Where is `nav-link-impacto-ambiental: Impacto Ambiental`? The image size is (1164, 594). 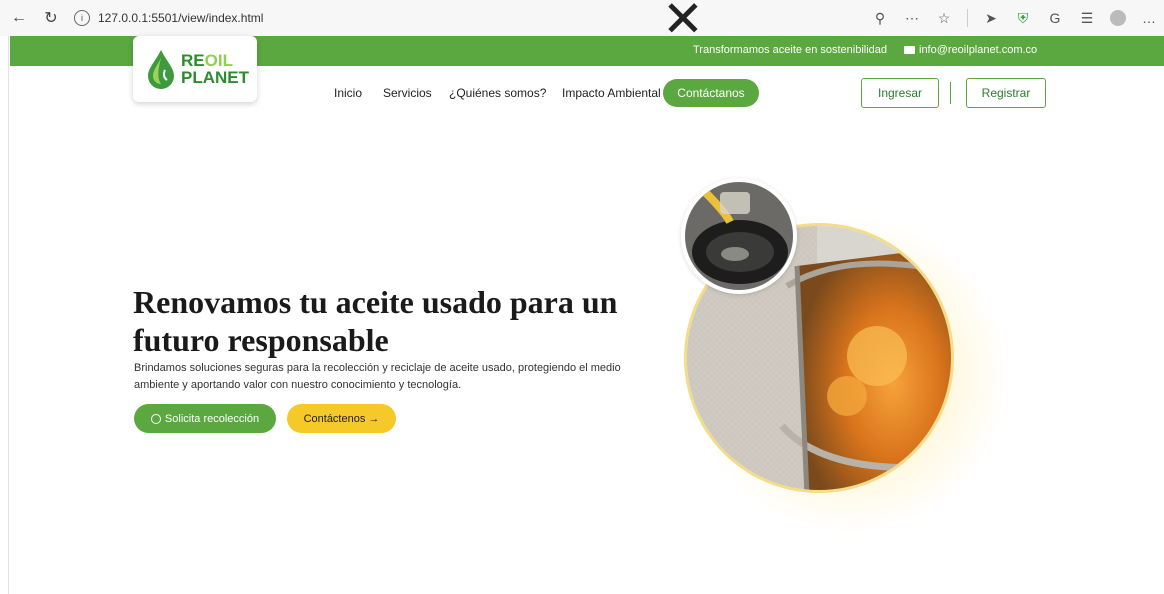
nav-link-impacto-ambiental: Impacto Ambiental is located at coordinates (611, 93).